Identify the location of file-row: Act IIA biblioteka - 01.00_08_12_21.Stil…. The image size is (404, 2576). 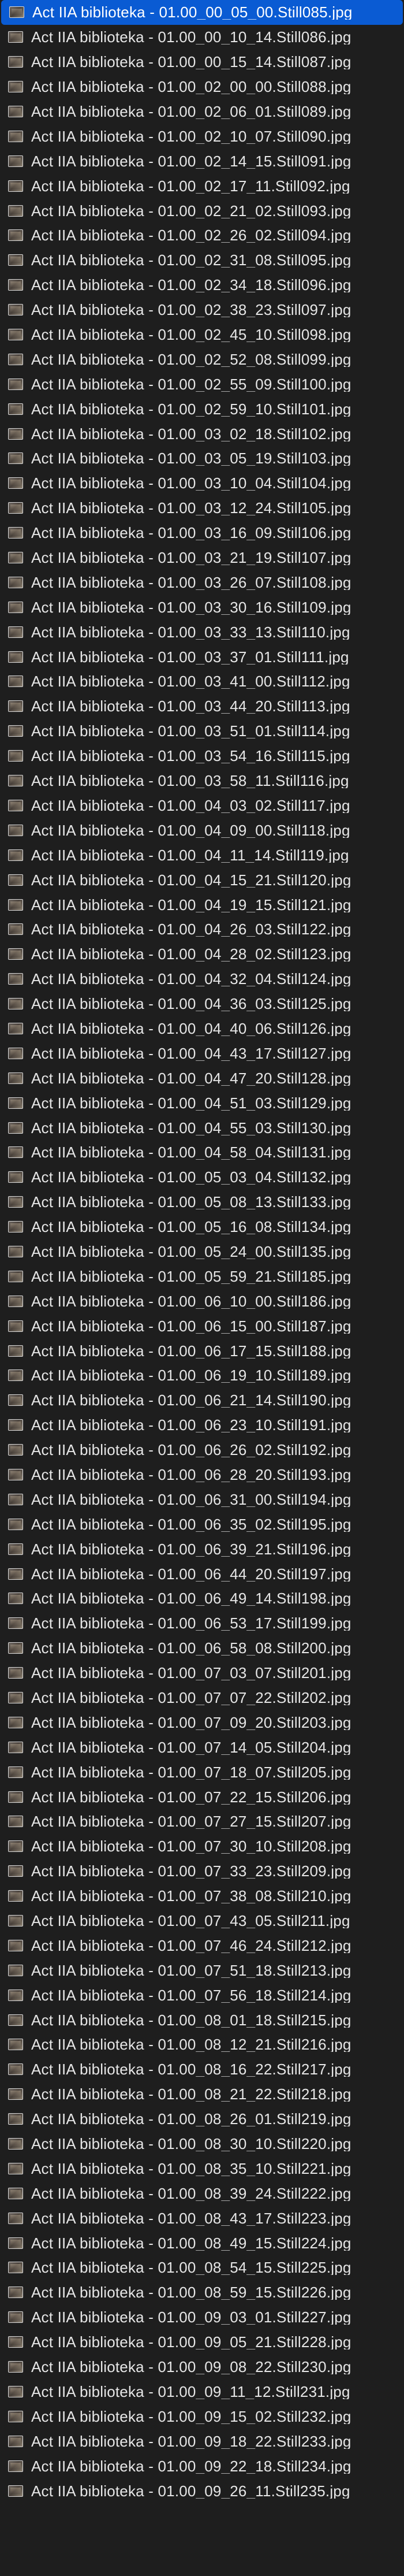
(202, 2044).